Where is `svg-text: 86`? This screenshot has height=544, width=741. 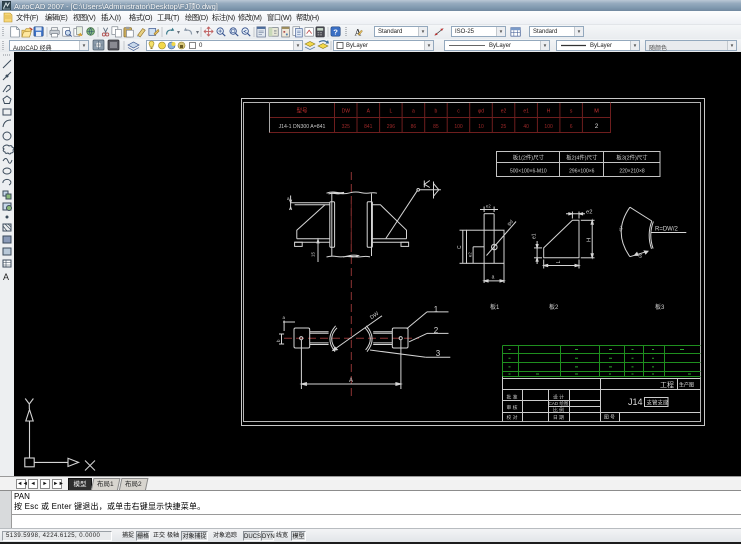 svg-text: 86 is located at coordinates (414, 127).